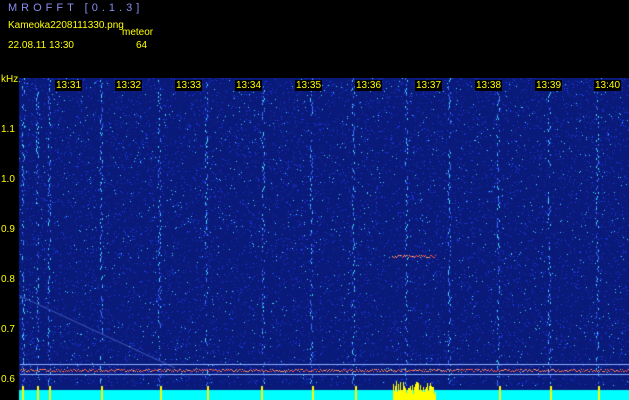 This screenshot has width=629, height=400. Describe the element at coordinates (138, 32) in the screenshot. I see `meteor-label: meteor` at that location.